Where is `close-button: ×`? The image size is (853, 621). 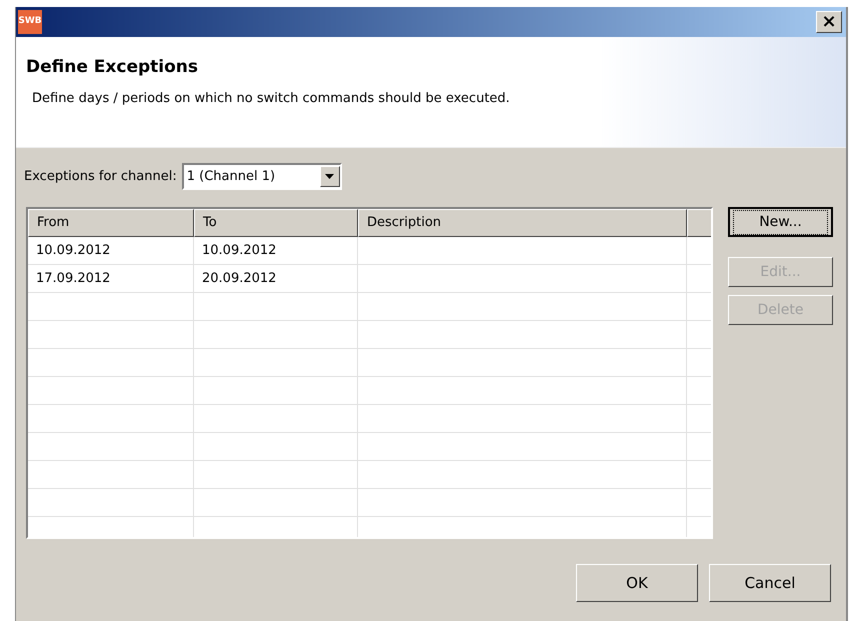 close-button: × is located at coordinates (829, 22).